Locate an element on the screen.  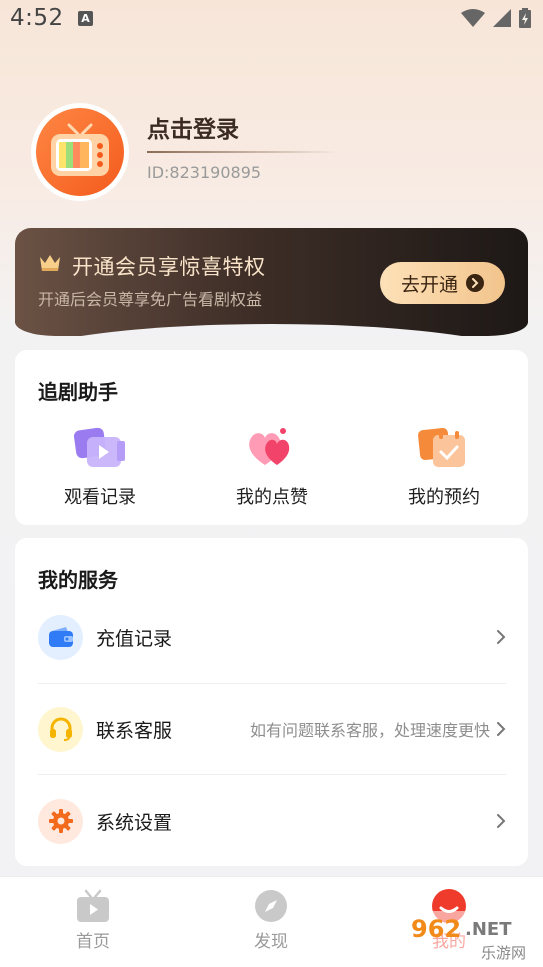
login-link: 点击登录 is located at coordinates (193, 127).